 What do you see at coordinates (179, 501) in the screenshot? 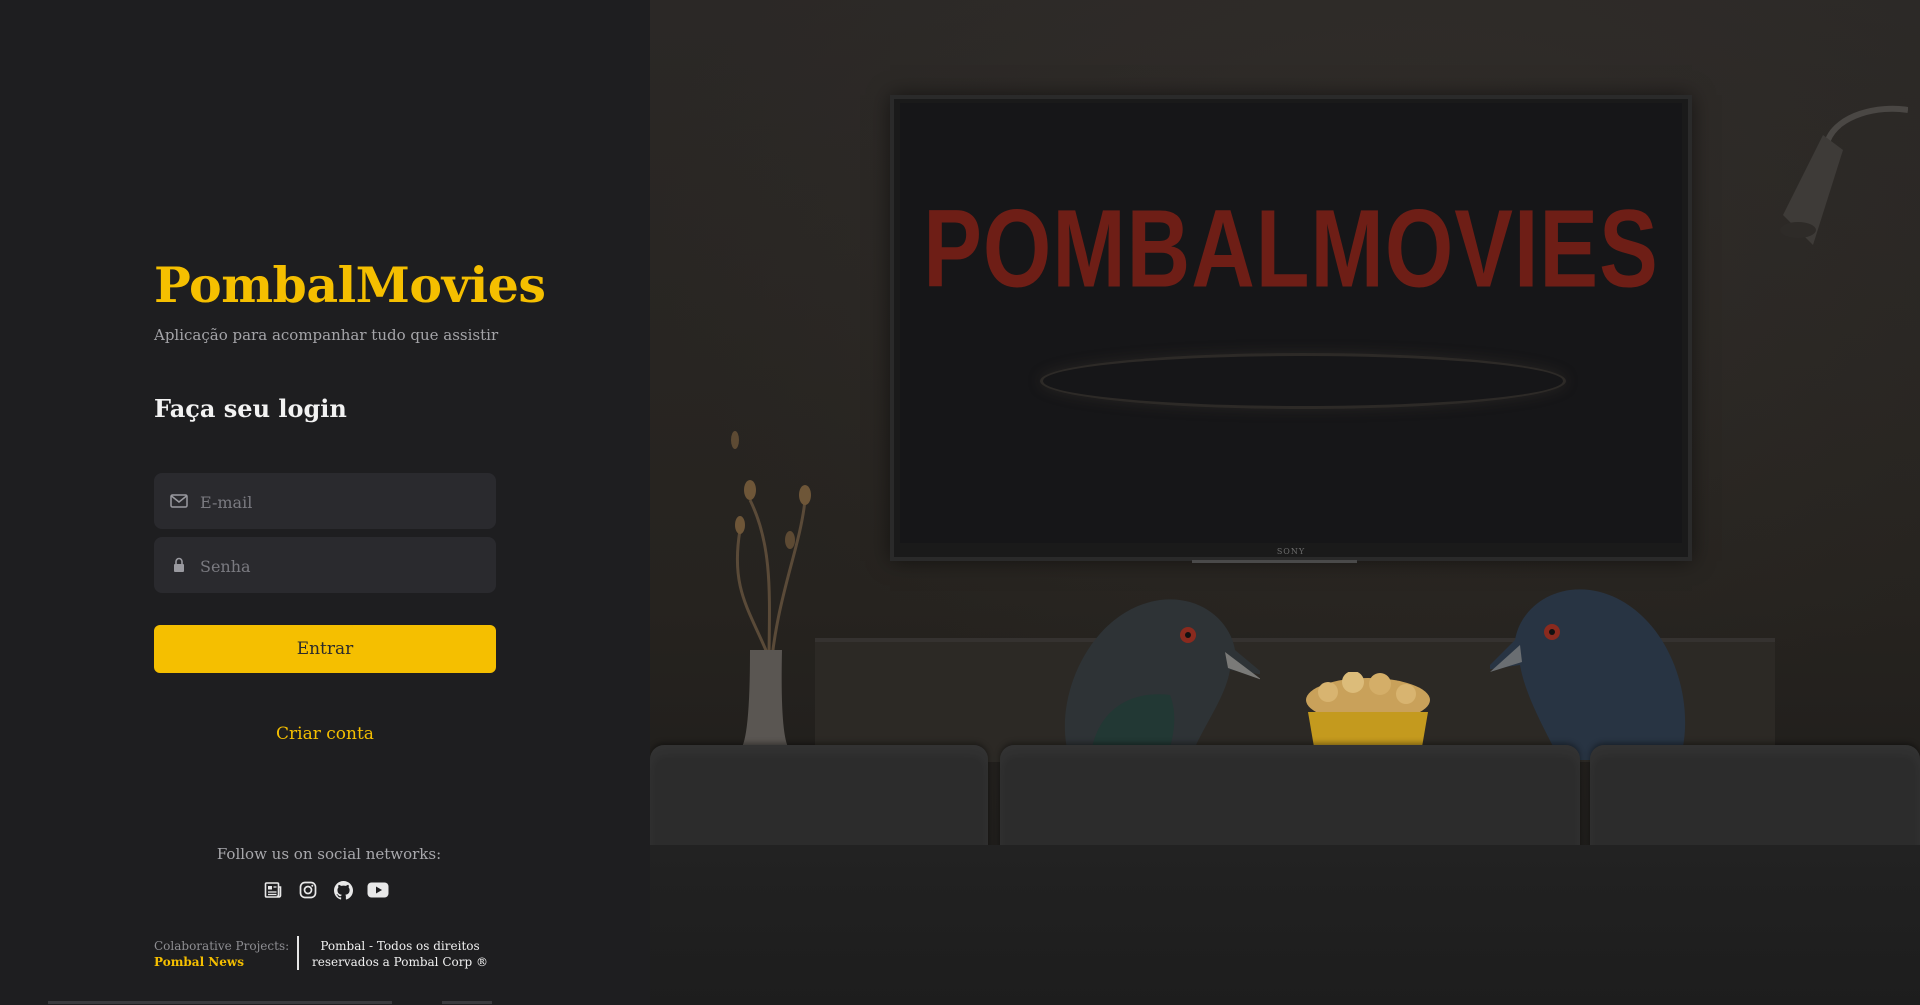
I see `mail-icon` at bounding box center [179, 501].